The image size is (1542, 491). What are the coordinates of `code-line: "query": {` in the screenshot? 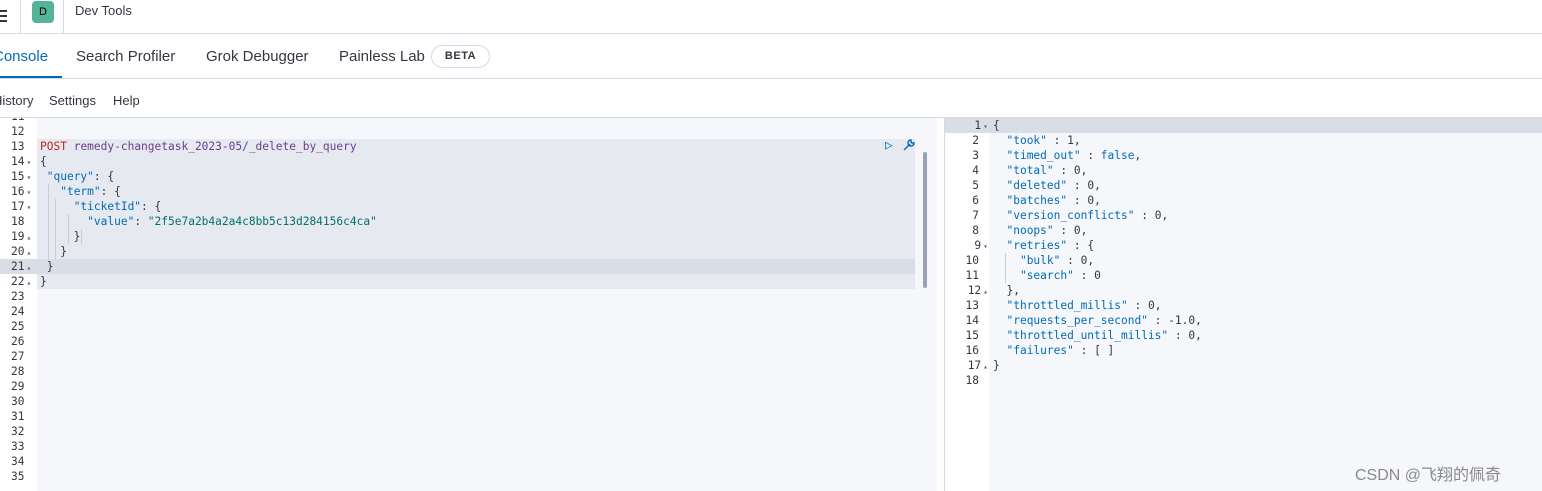 It's located at (80, 176).